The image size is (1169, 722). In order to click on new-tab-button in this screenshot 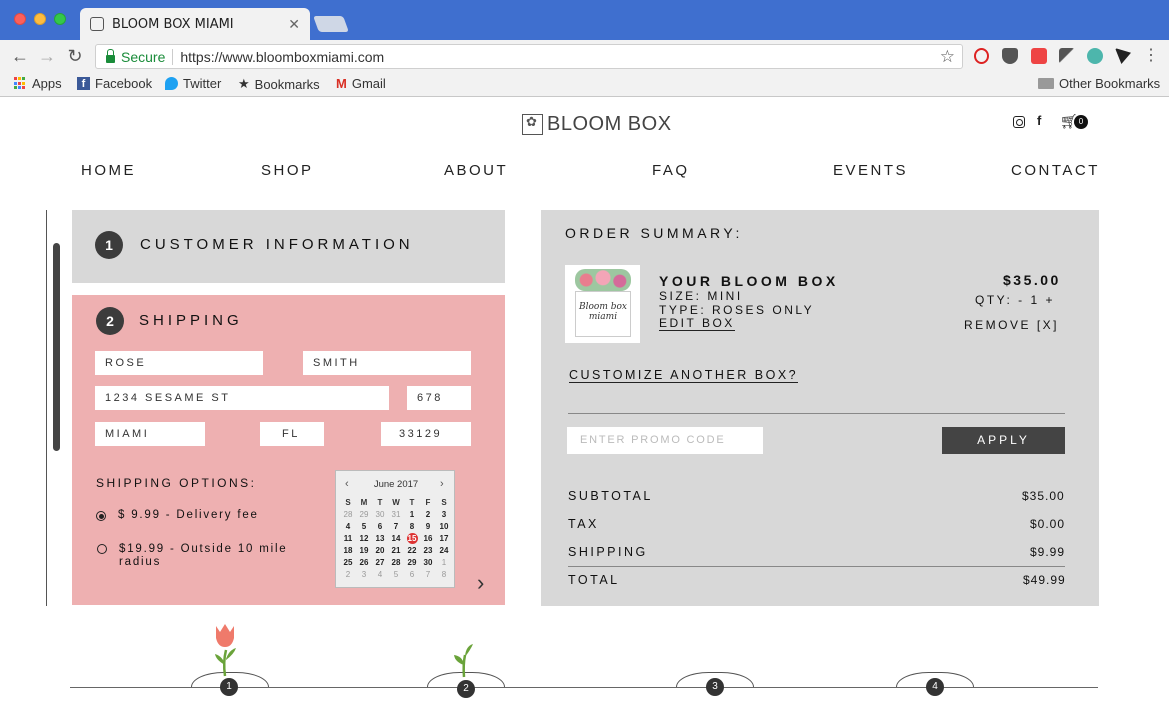, I will do `click(331, 24)`.